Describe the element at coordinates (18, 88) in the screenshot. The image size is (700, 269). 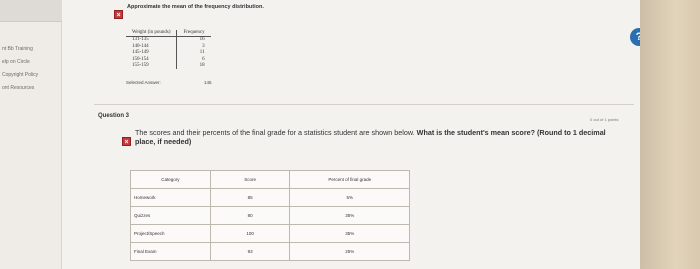
I see `sidebar-item-resources: ont Resources` at that location.